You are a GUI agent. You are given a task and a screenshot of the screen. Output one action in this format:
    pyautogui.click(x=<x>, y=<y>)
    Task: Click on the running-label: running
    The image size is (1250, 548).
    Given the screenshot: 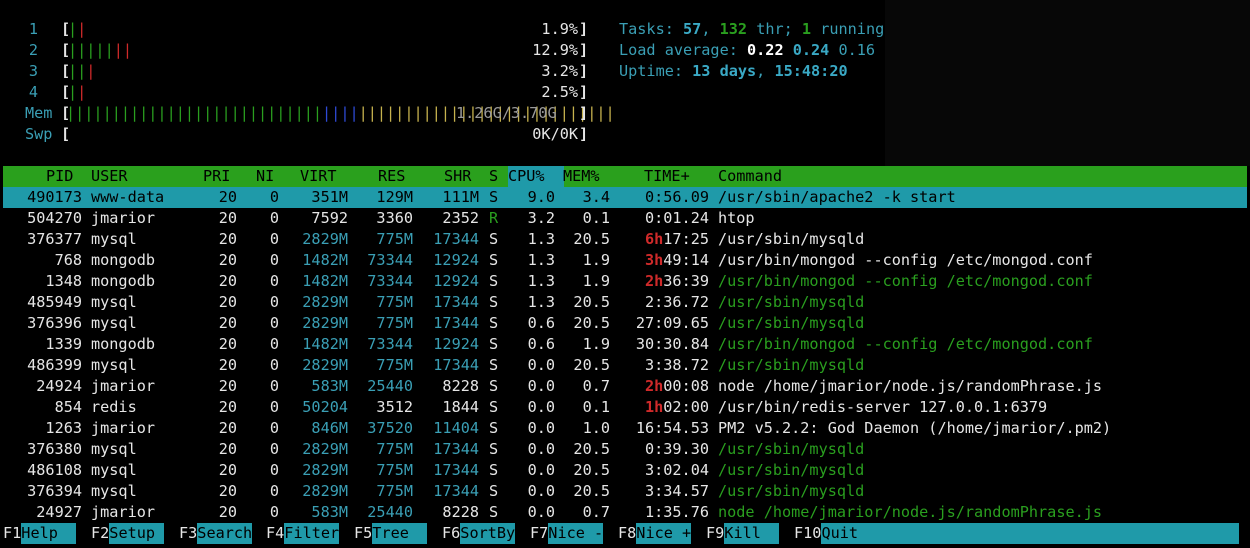 What is the action you would take?
    pyautogui.click(x=848, y=29)
    